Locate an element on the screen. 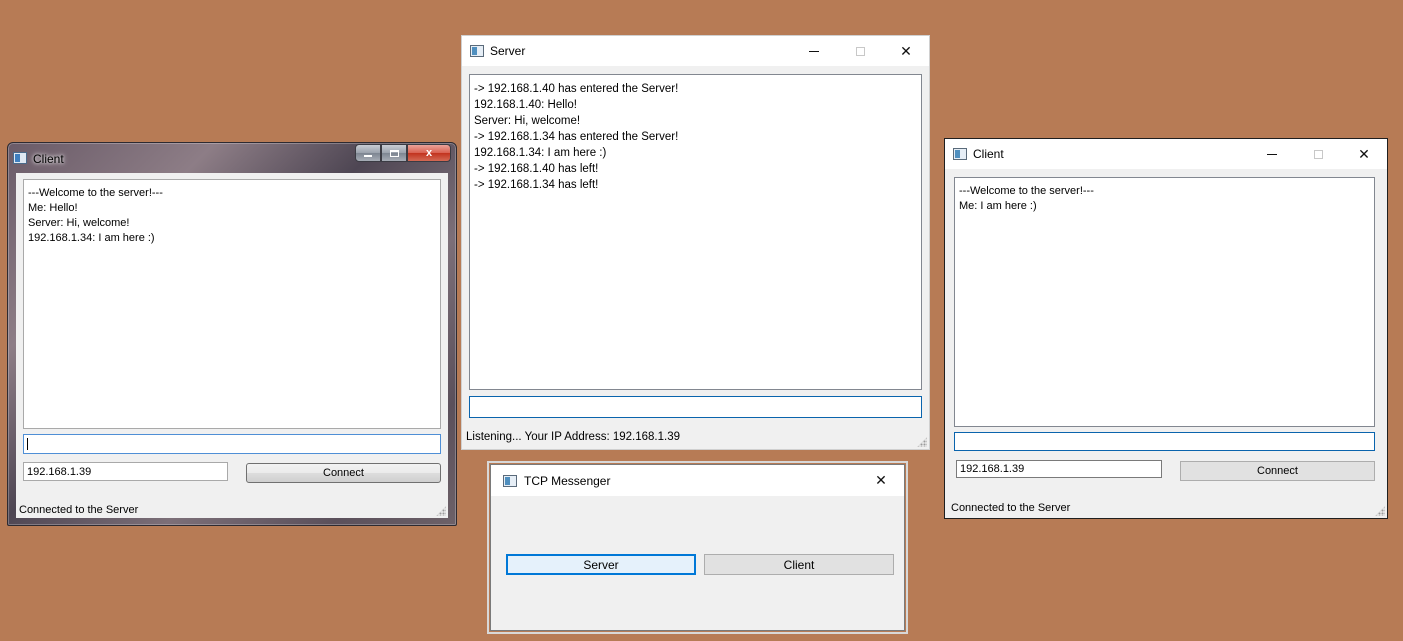 This screenshot has width=1403, height=641. chat-line: 192.168.1.40: Hello! is located at coordinates (525, 105).